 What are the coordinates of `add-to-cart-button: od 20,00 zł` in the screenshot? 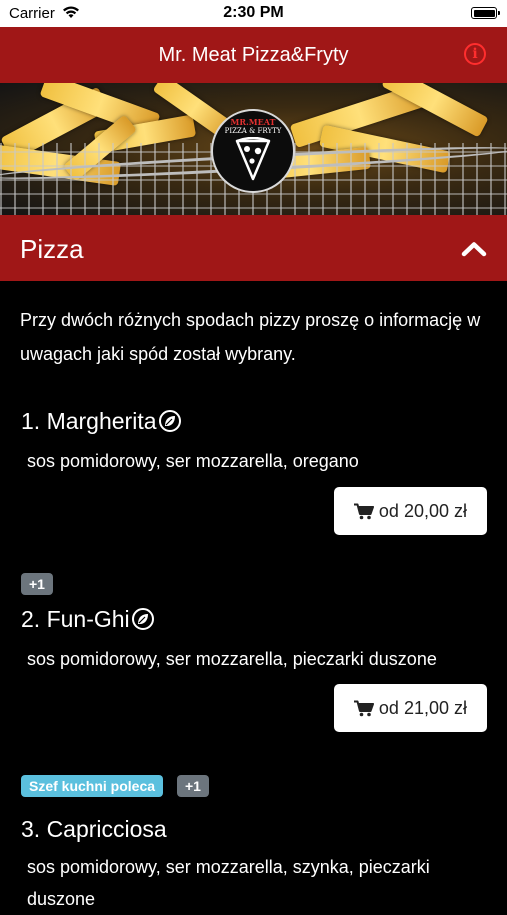 It's located at (410, 511).